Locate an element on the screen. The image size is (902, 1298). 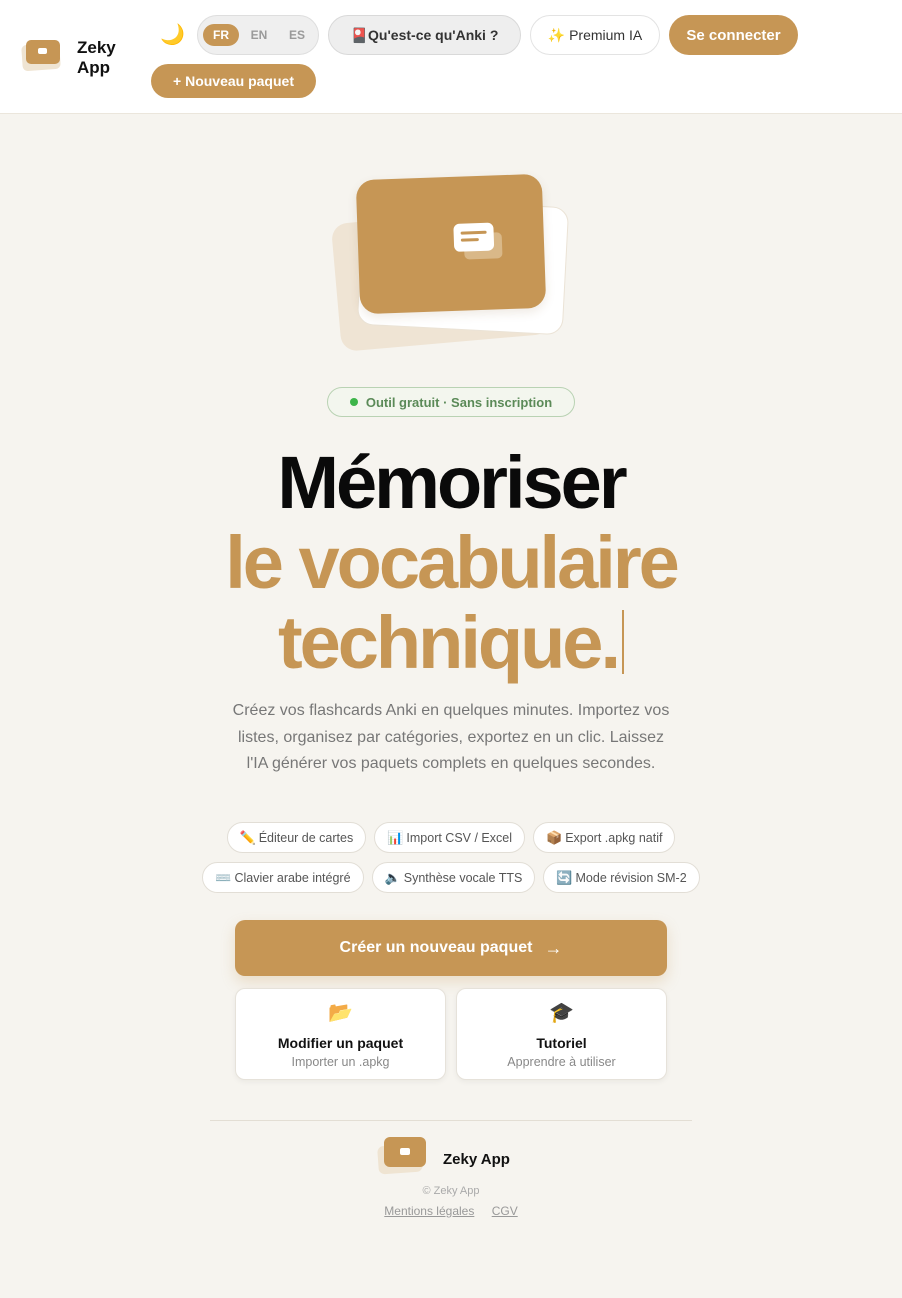
footer-links: Mentions légales CGV is located at coordinates (451, 1211).